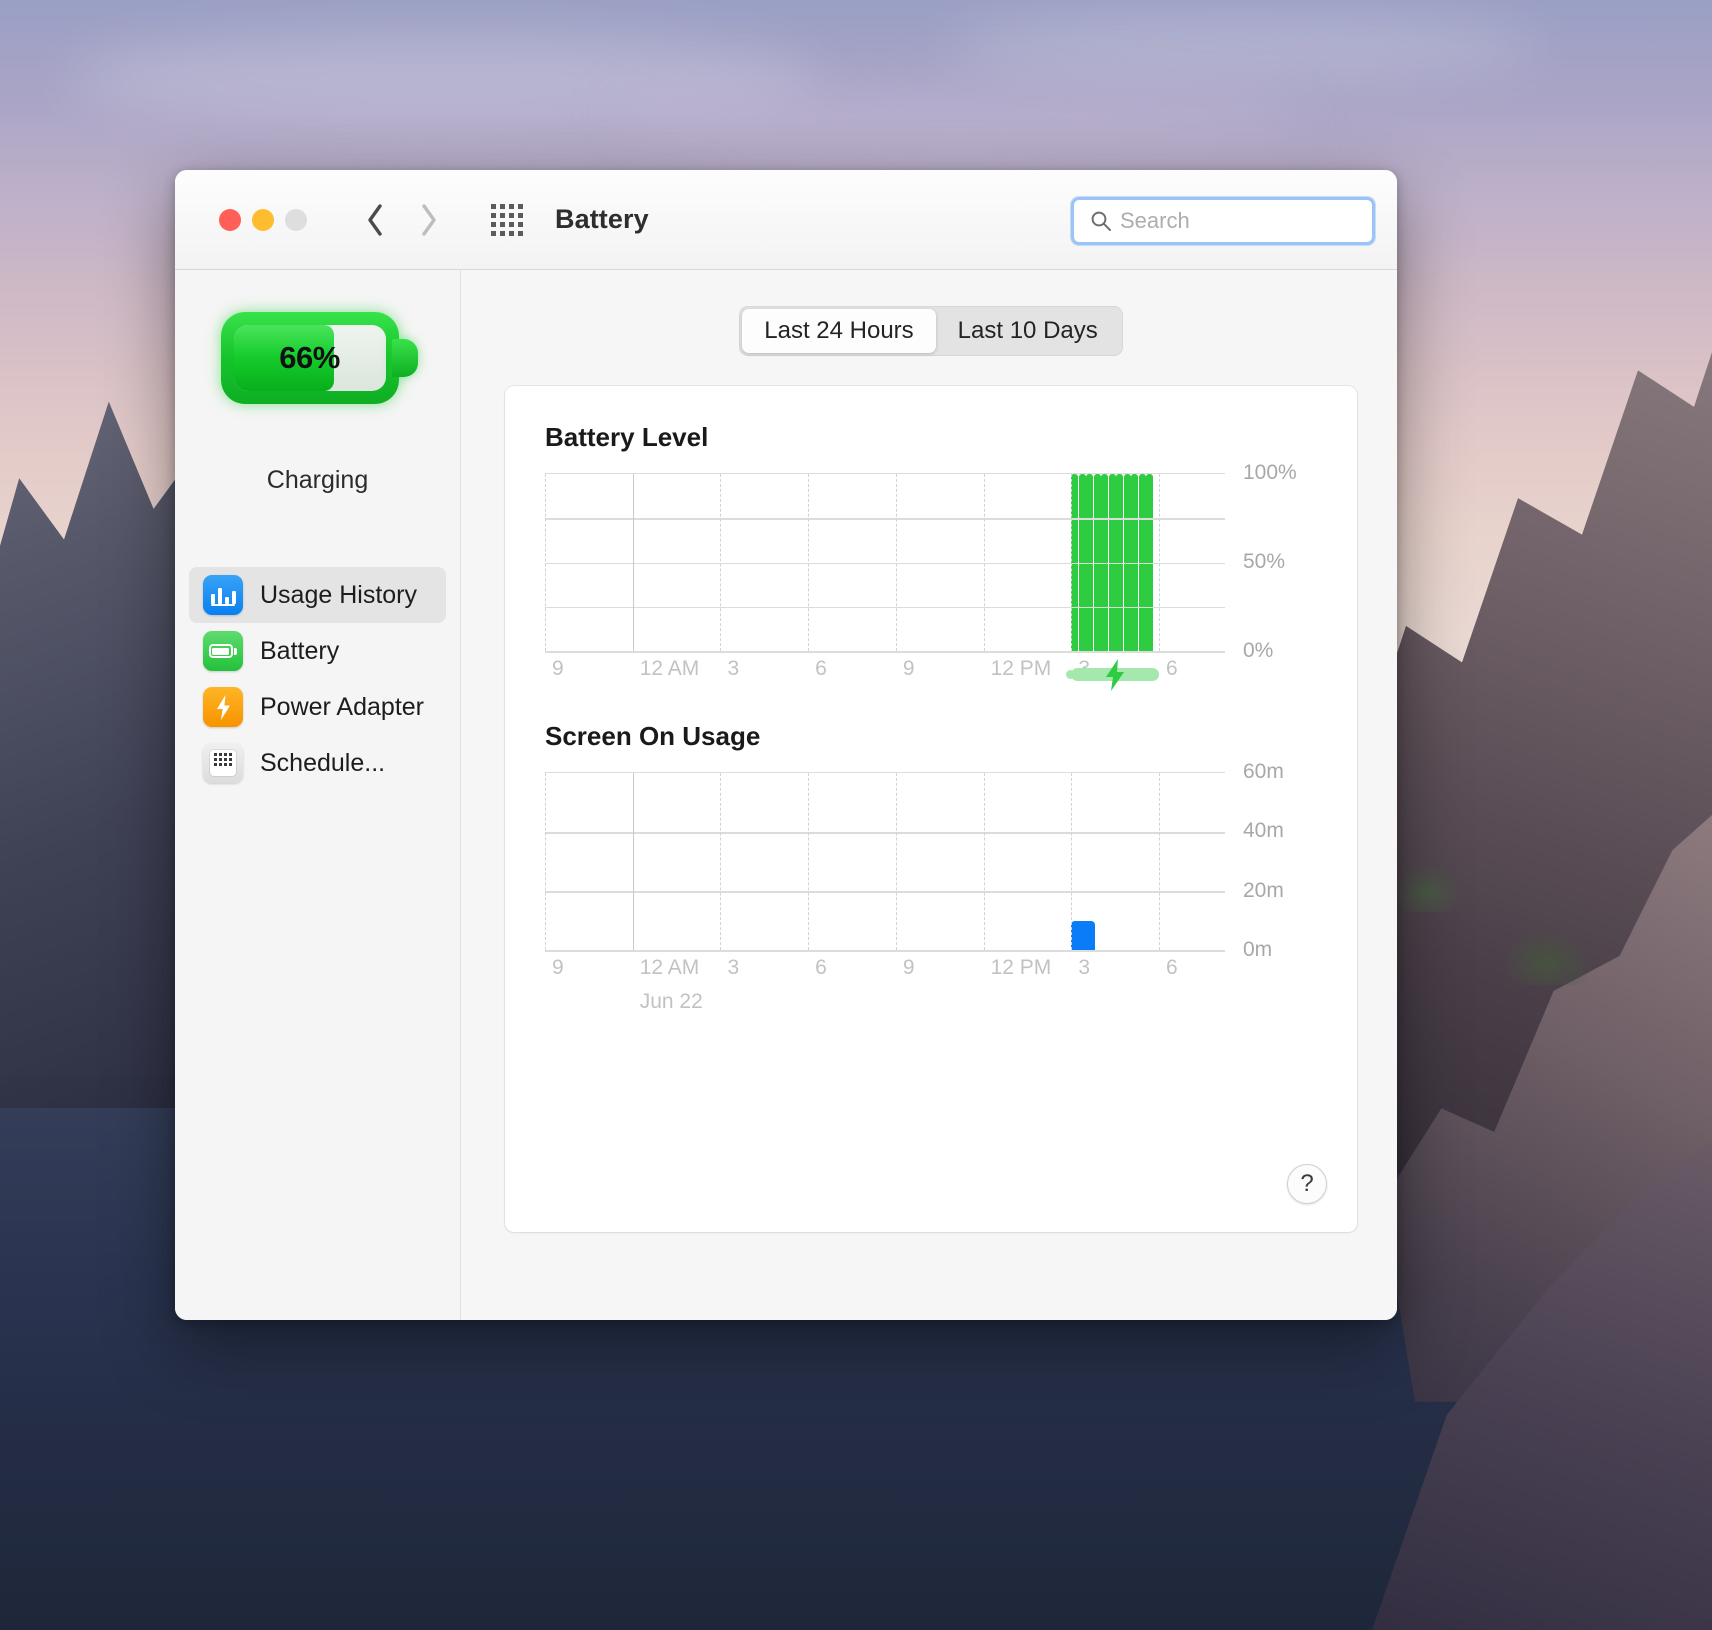  I want to click on sidebar-item-usage-history: Usage History, so click(317, 595).